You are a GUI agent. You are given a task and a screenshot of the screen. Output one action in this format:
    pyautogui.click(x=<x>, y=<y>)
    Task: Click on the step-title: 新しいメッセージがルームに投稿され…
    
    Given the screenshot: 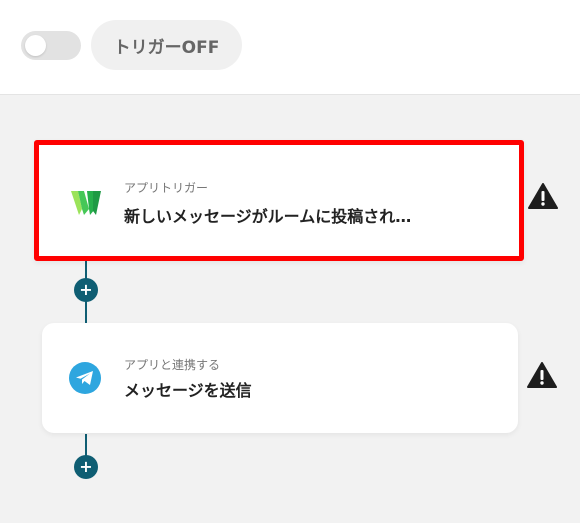 What is the action you would take?
    pyautogui.click(x=268, y=216)
    